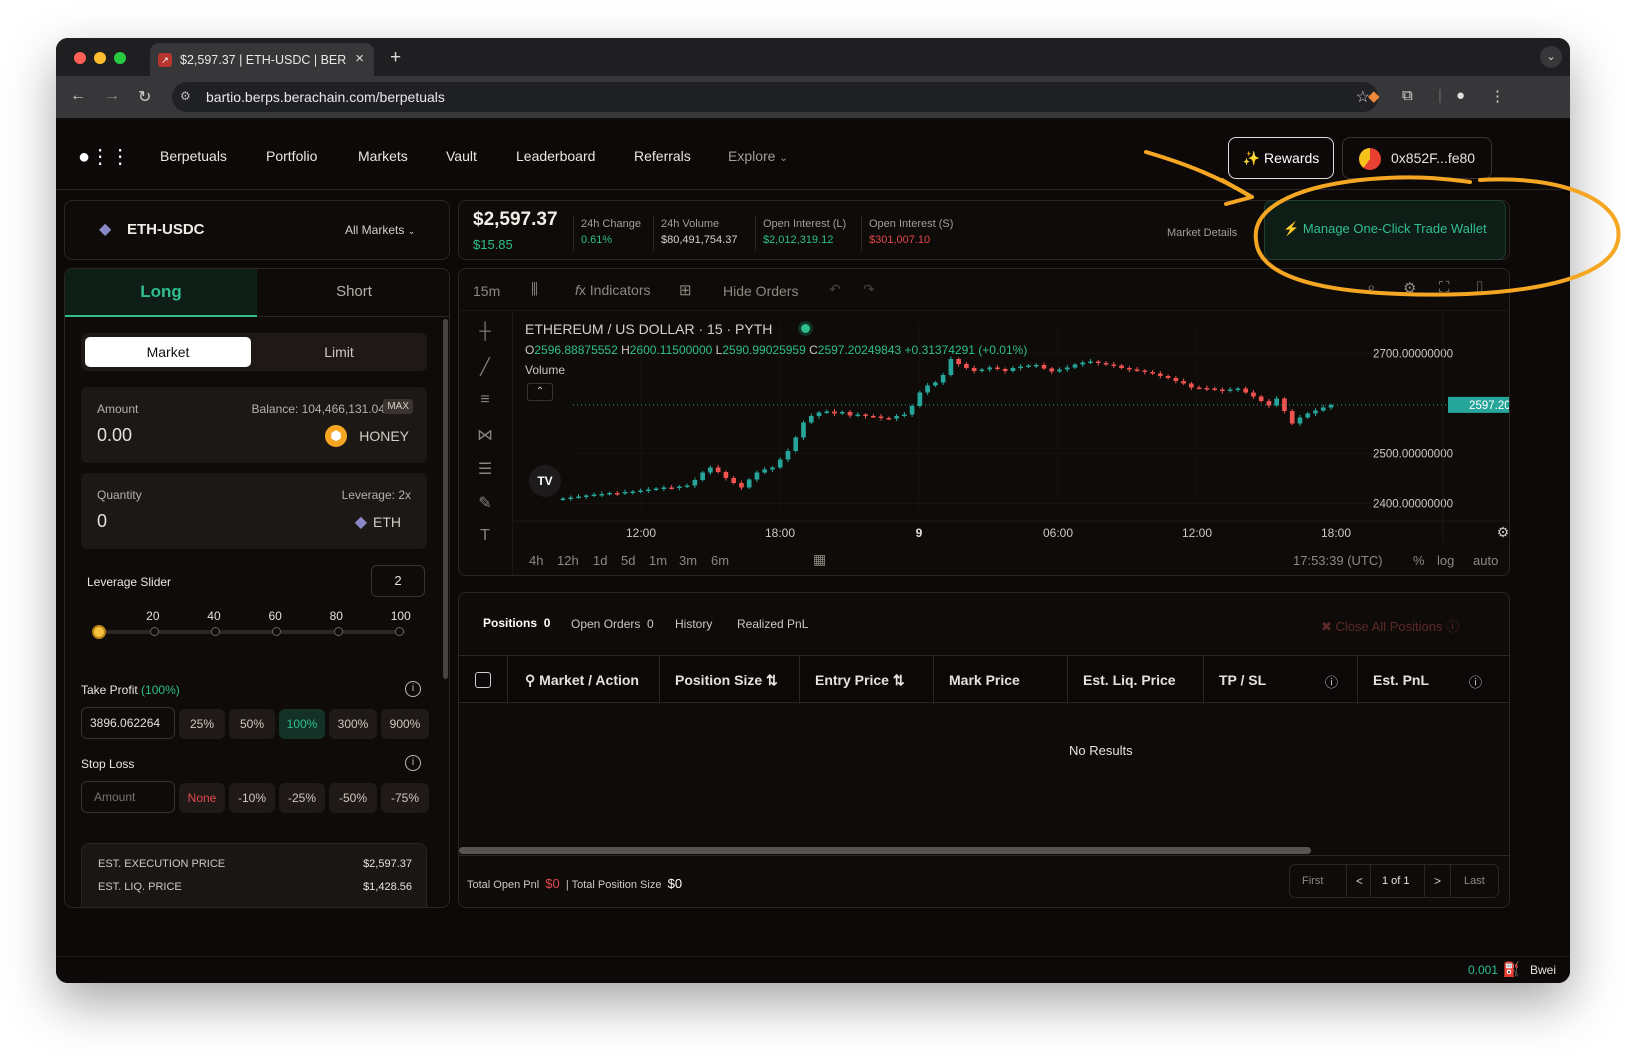 The height and width of the screenshot is (1056, 1625). Describe the element at coordinates (398, 581) in the screenshot. I see `leverage-input: 2` at that location.